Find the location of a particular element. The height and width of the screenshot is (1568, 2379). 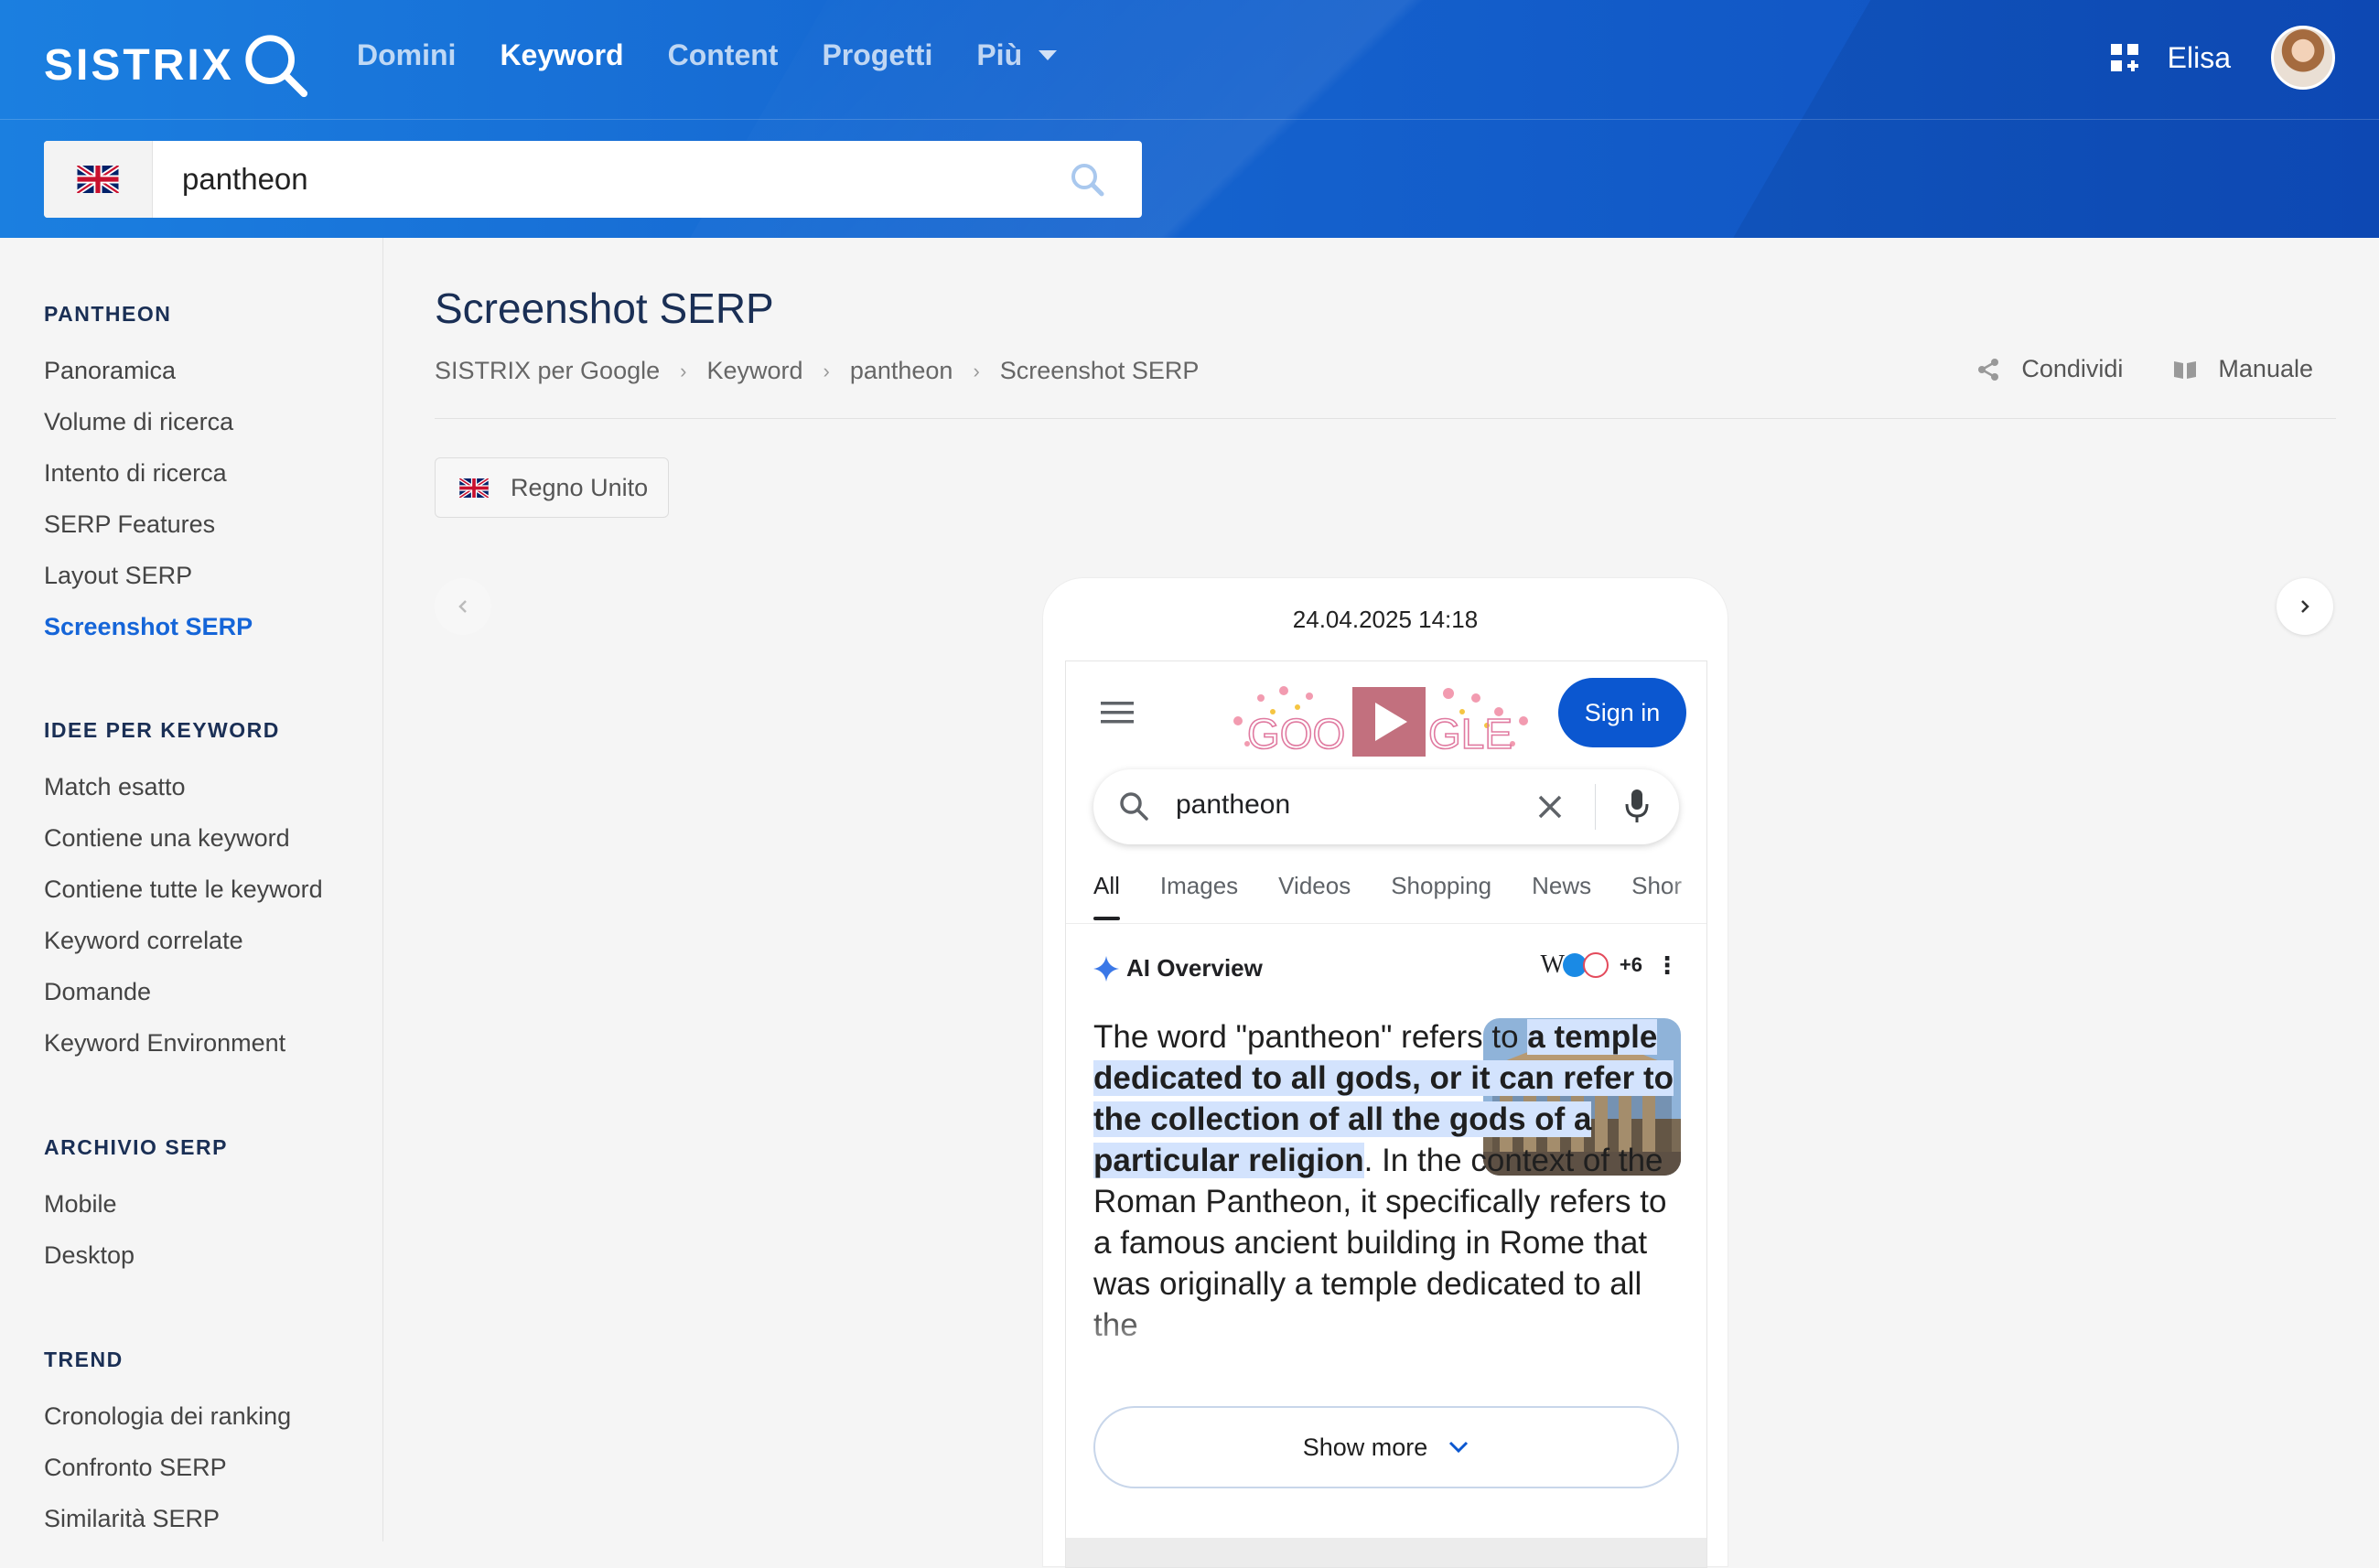

google-tab-images: Images is located at coordinates (1199, 885).